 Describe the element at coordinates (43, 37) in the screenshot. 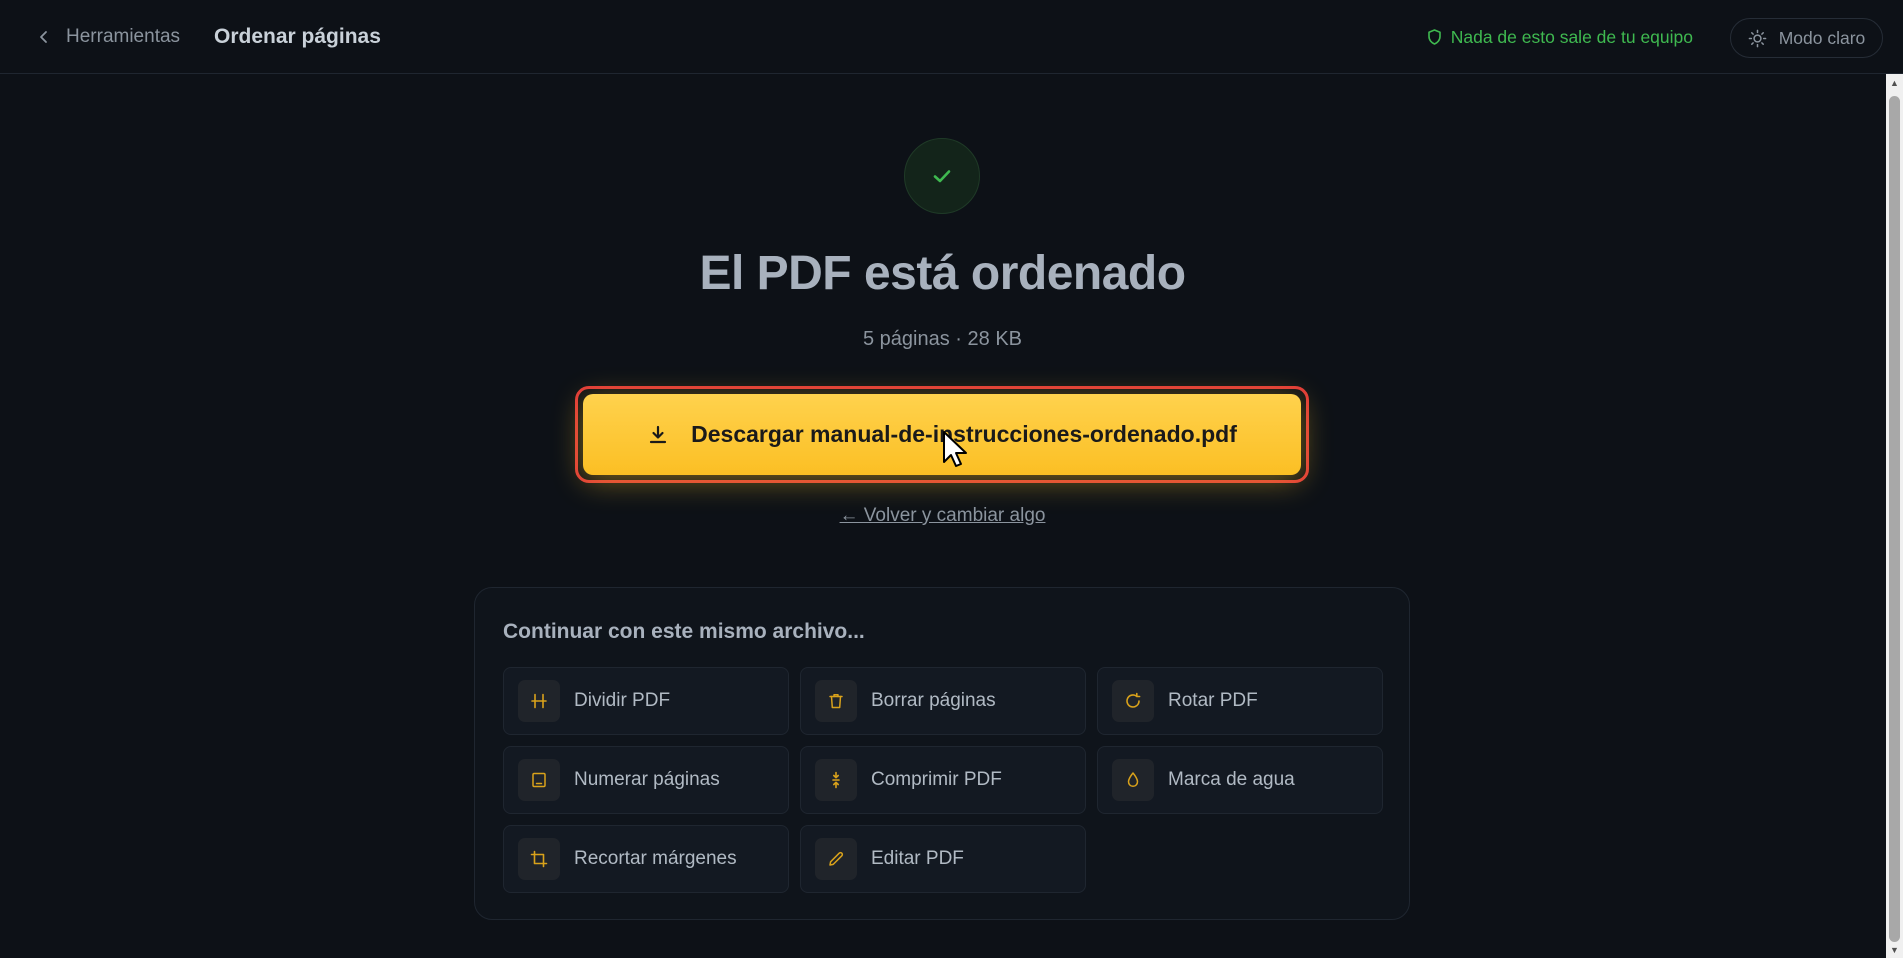

I see `chevron-left-icon` at that location.